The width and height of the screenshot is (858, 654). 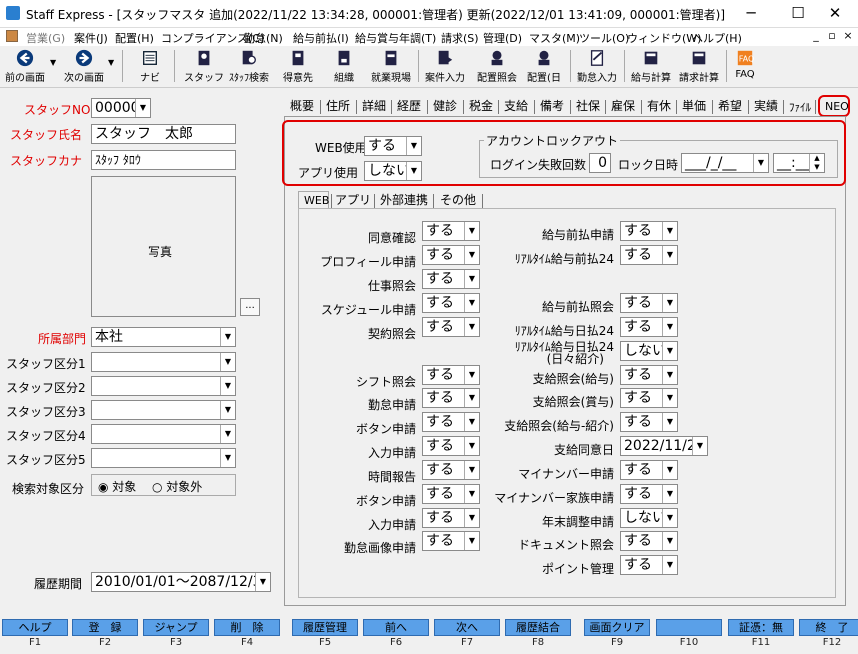 I want to click on staff-name-input: スタッフ 太郎, so click(x=163, y=134).